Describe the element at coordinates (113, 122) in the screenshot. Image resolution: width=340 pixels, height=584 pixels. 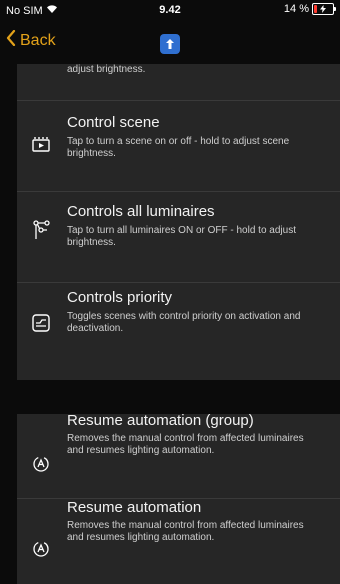
I see `item-title: Control scene` at that location.